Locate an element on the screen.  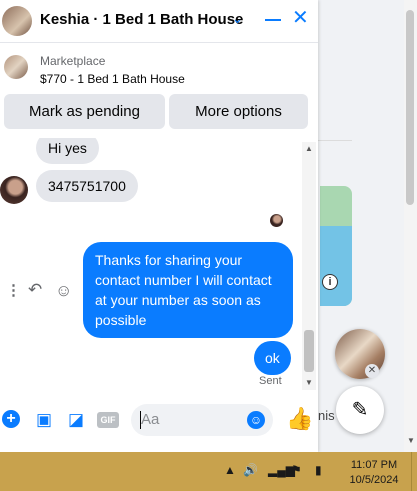
scroll-up-arrow-icon: ▲ is located at coordinates (309, 148).